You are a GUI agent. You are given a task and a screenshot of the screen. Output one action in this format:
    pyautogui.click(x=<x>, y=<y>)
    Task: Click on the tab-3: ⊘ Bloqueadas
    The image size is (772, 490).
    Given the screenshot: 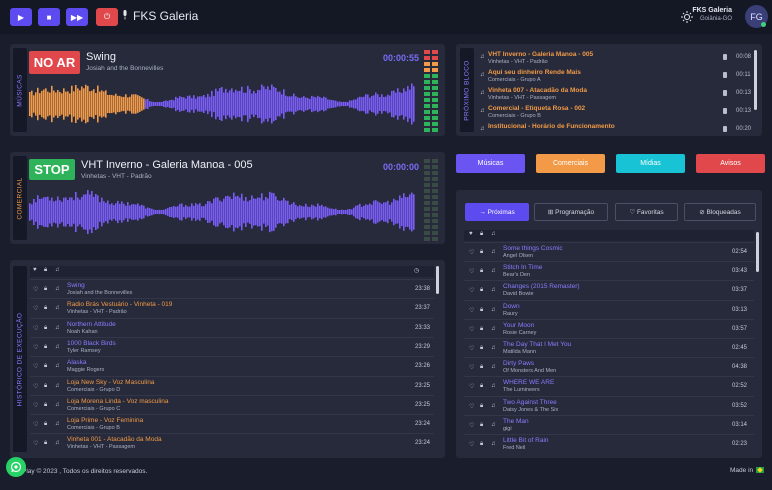 What is the action you would take?
    pyautogui.click(x=720, y=212)
    